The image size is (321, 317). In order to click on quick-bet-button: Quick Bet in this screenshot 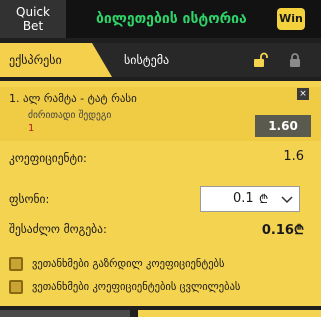, I will do `click(33, 19)`.